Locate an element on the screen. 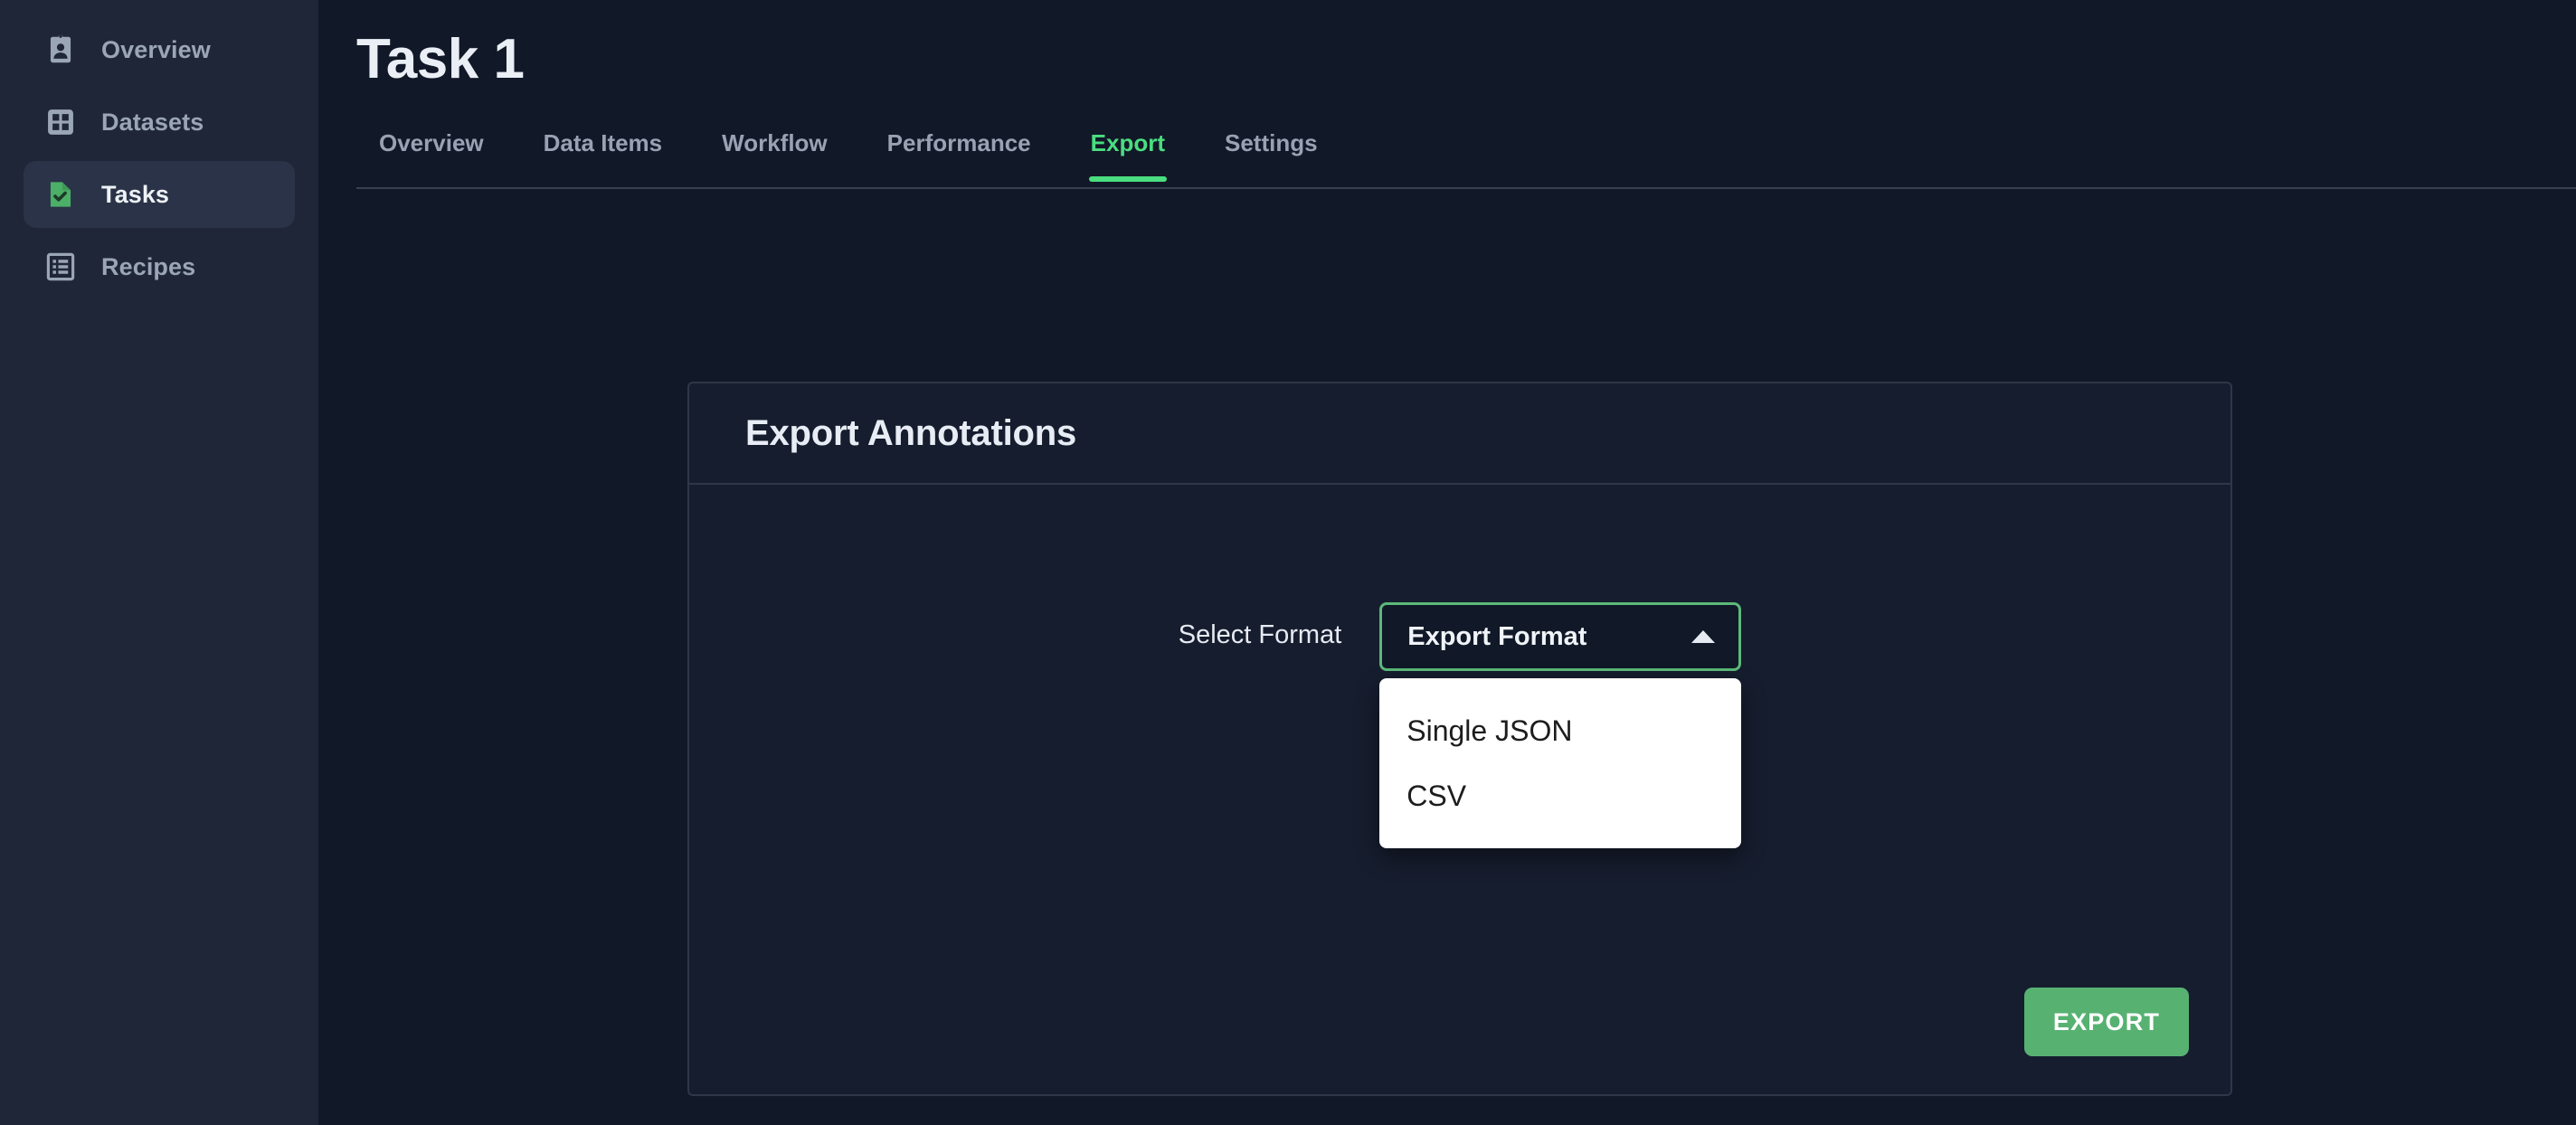  sidebar-item-tasks: Tasks is located at coordinates (160, 194).